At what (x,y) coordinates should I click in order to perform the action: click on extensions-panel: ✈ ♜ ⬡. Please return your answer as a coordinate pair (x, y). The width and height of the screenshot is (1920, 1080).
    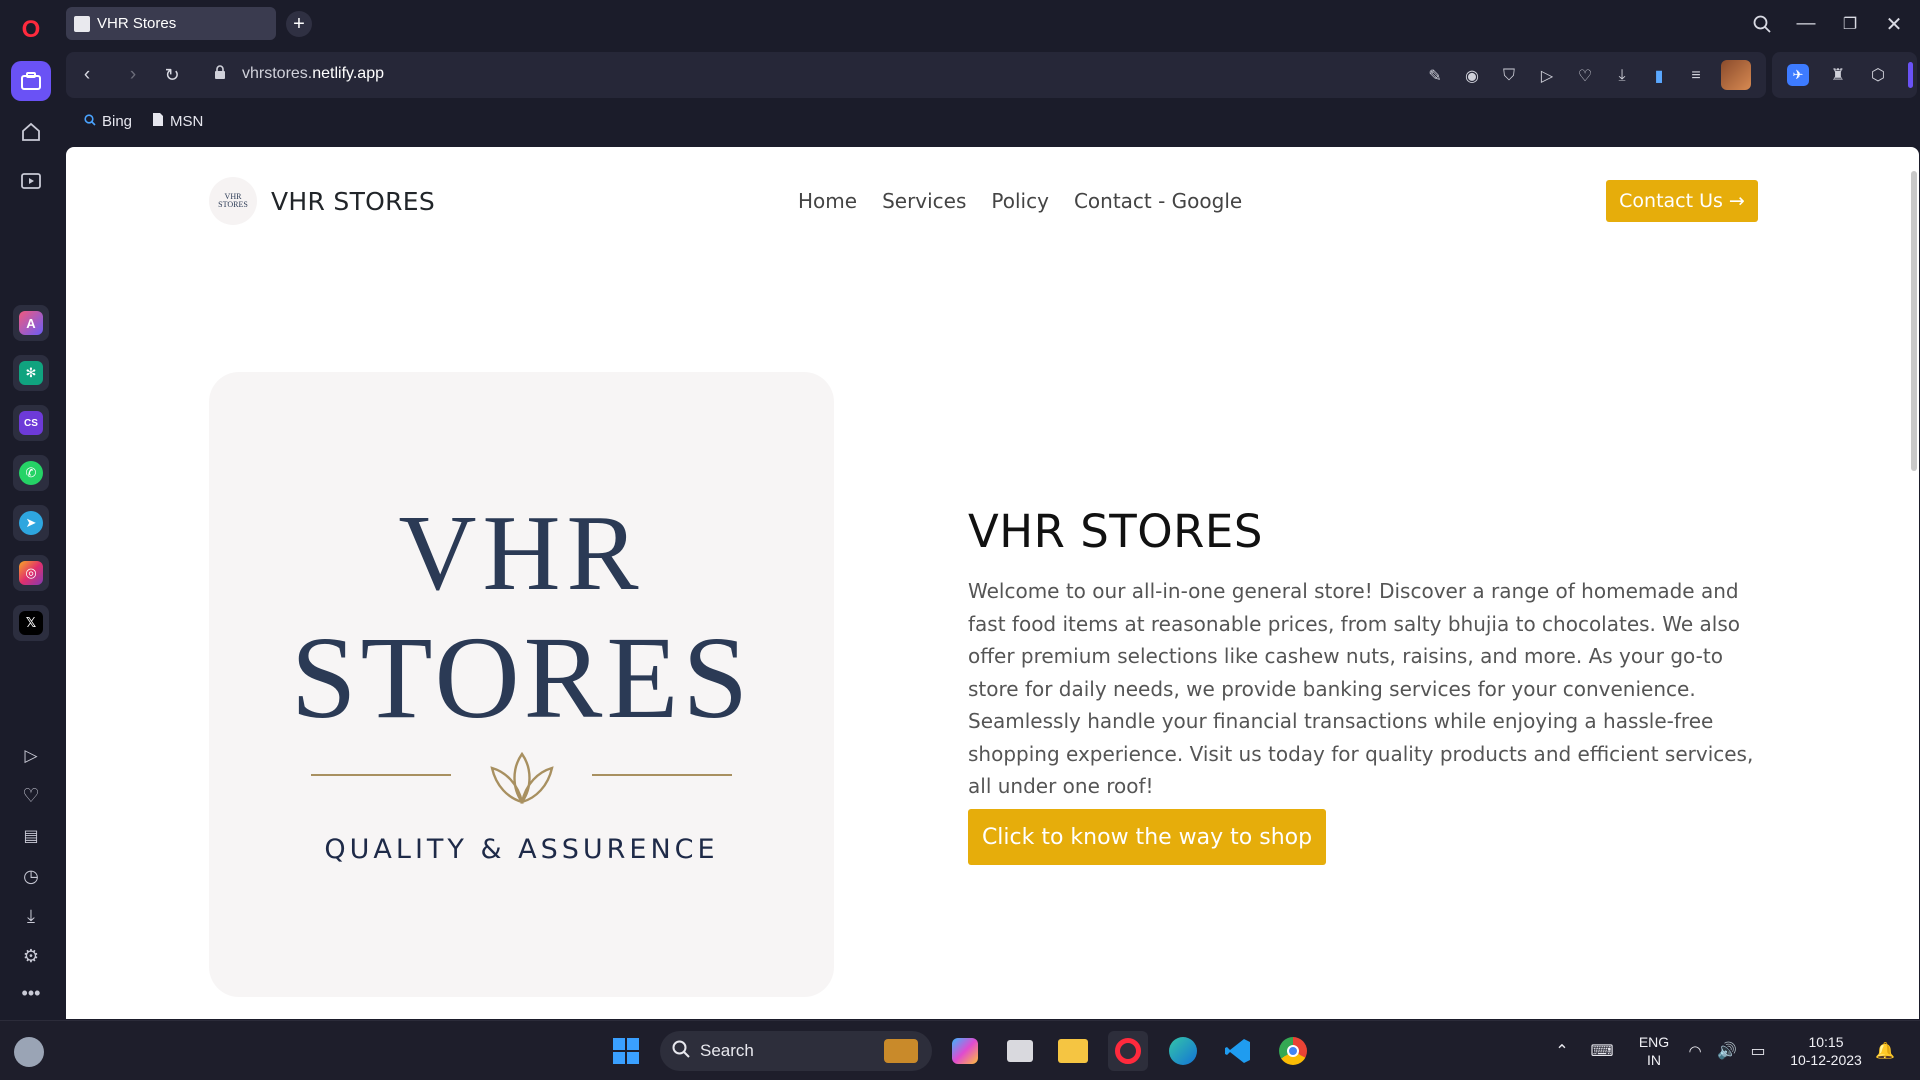
    Looking at the image, I should click on (1844, 75).